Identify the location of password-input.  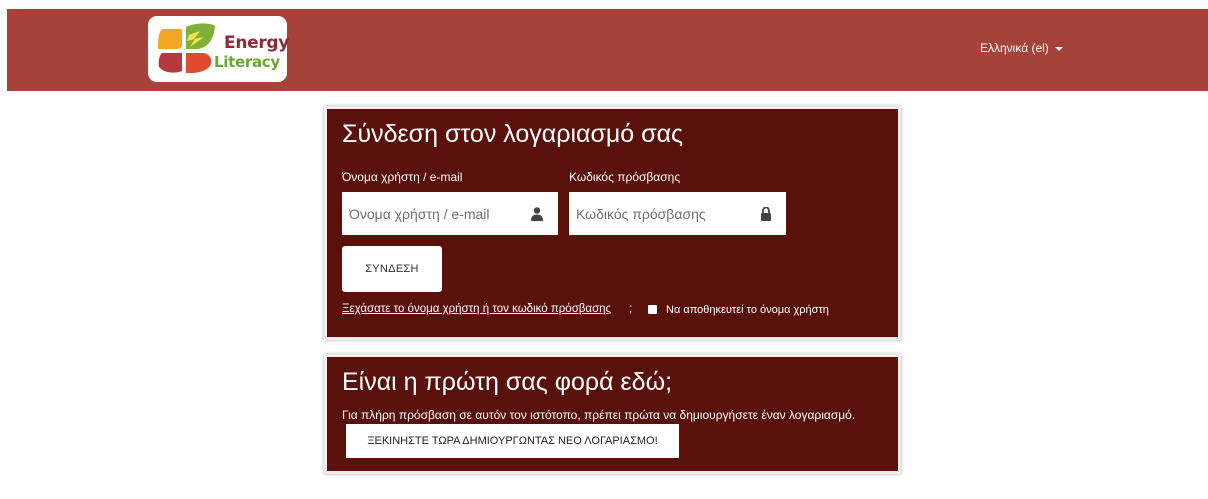
(677, 213).